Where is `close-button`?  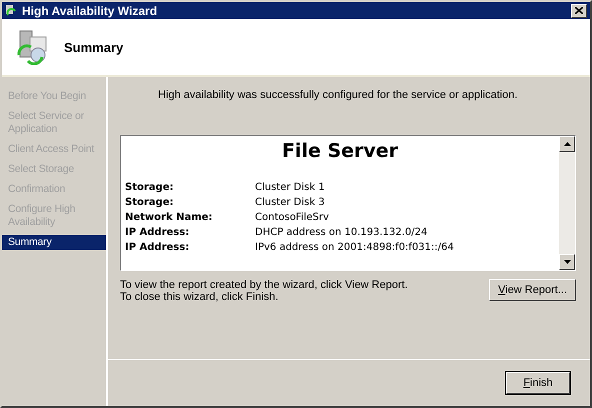
close-button is located at coordinates (579, 11).